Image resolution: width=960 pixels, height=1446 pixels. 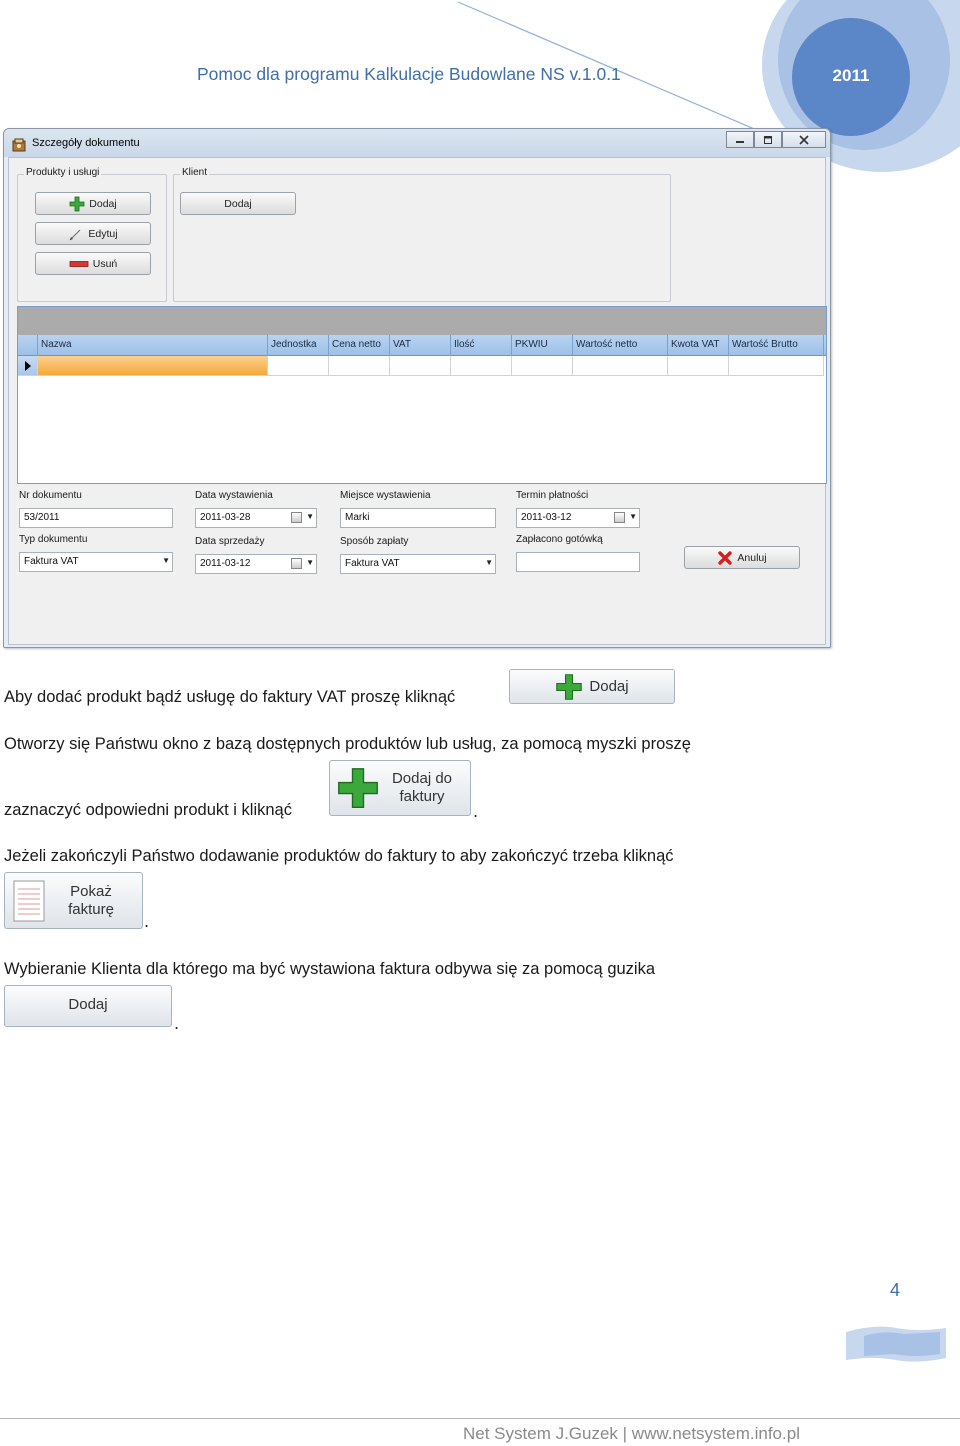 What do you see at coordinates (79, 264) in the screenshot?
I see `minus-icon` at bounding box center [79, 264].